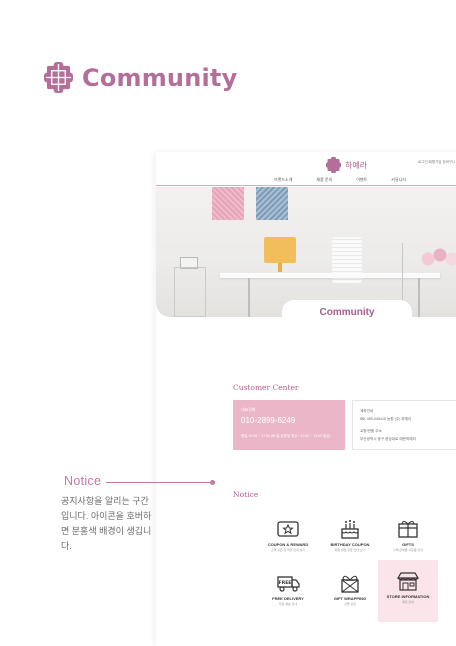 The image size is (456, 646). Describe the element at coordinates (324, 180) in the screenshot. I see `nav-item-products: 제품 문의` at that location.